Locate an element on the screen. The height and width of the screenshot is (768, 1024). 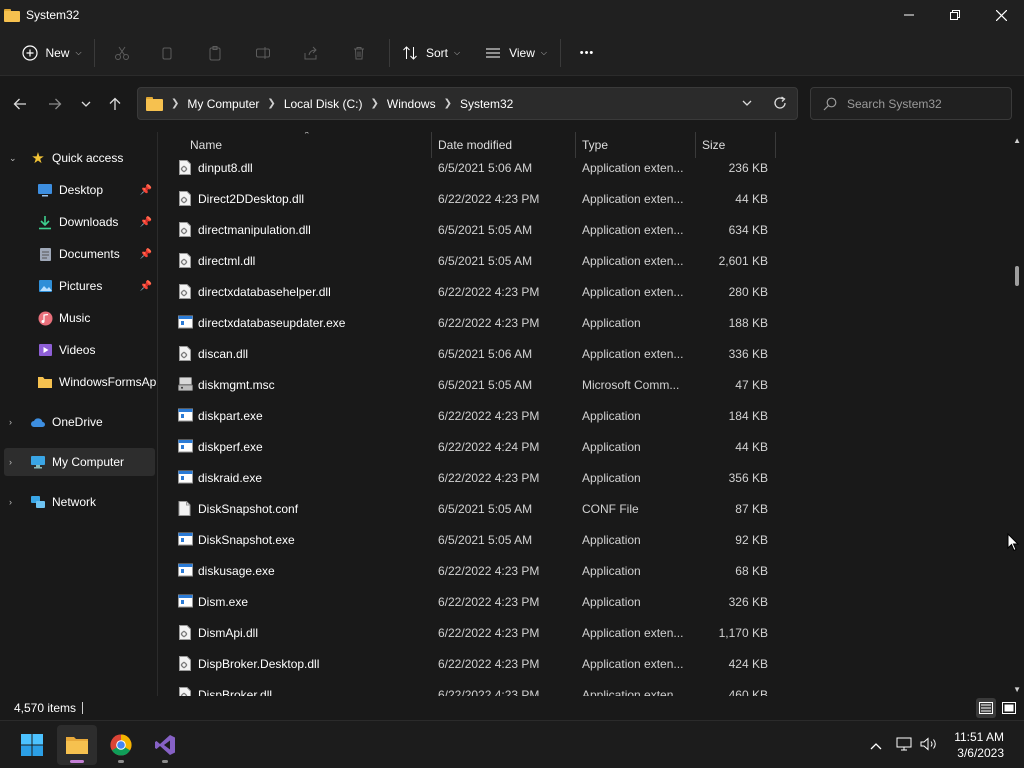
column-type: Type is located at coordinates (595, 145).